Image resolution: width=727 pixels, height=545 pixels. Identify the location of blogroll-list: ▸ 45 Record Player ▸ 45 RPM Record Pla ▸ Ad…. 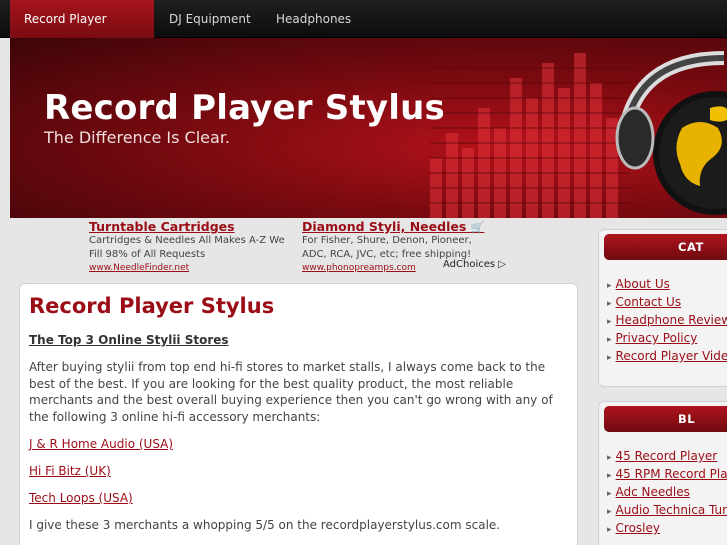
(667, 492).